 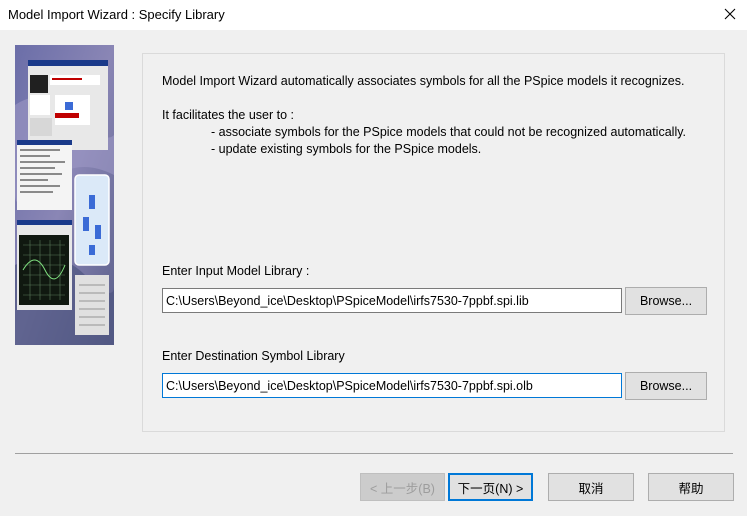 What do you see at coordinates (373, 15) in the screenshot?
I see `title-bar: Model Import Wizard : Specify Library` at bounding box center [373, 15].